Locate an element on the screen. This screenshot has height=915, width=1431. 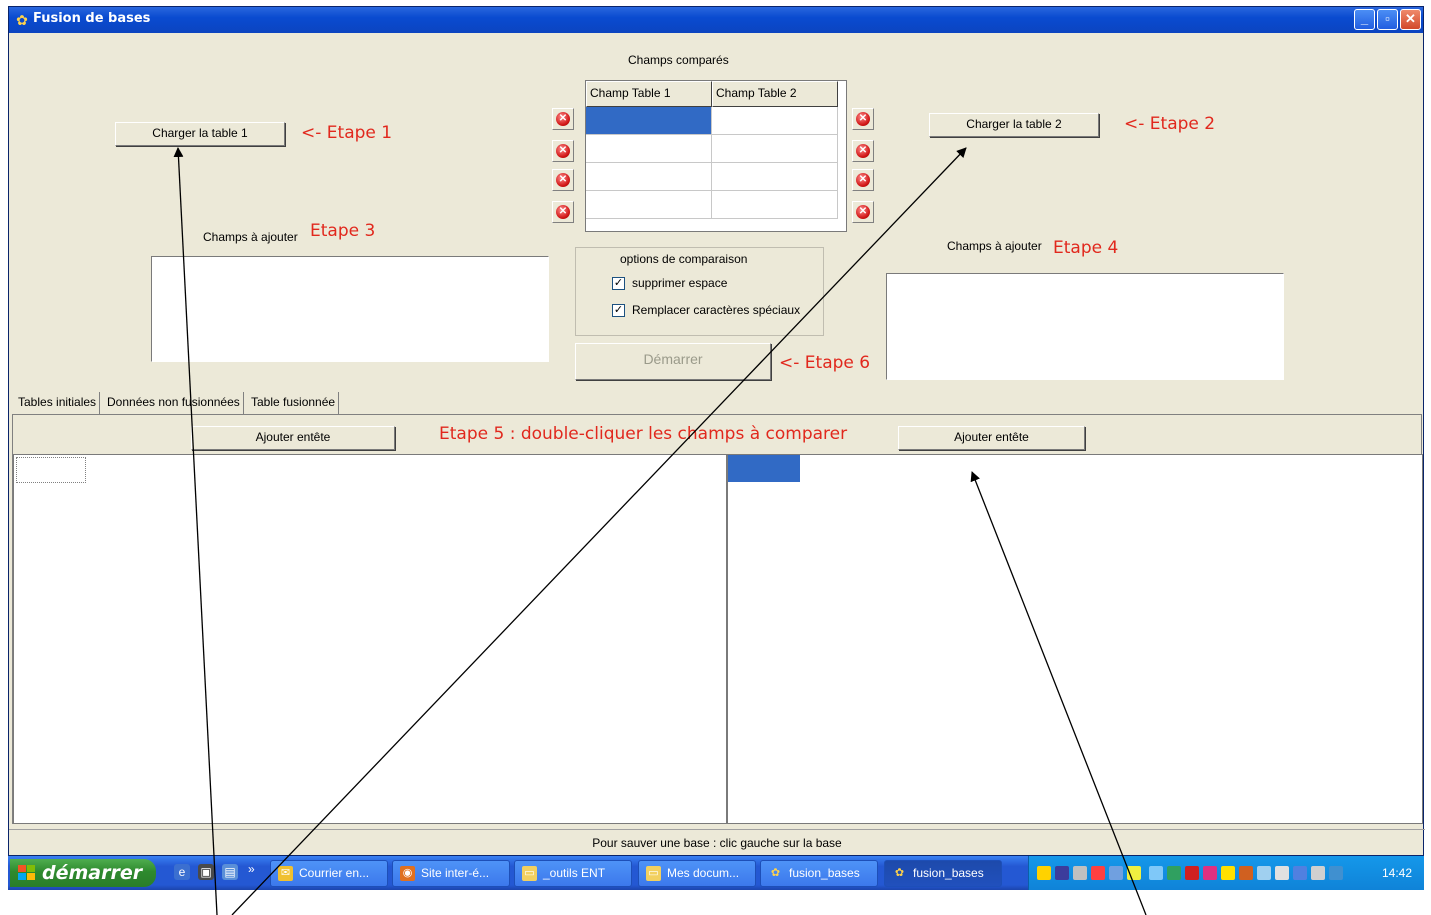
title-bar: ✿ Fusion de bases _ ▫ ✕ is located at coordinates (716, 20).